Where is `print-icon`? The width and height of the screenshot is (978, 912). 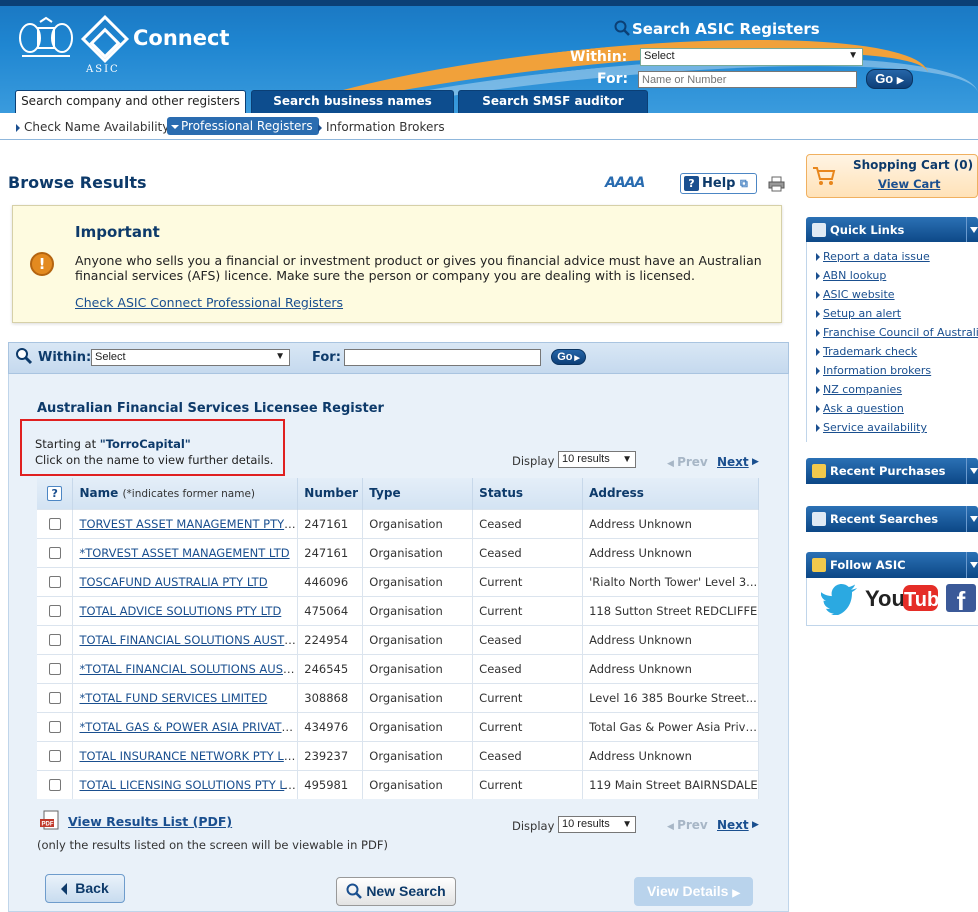
print-icon is located at coordinates (776, 184).